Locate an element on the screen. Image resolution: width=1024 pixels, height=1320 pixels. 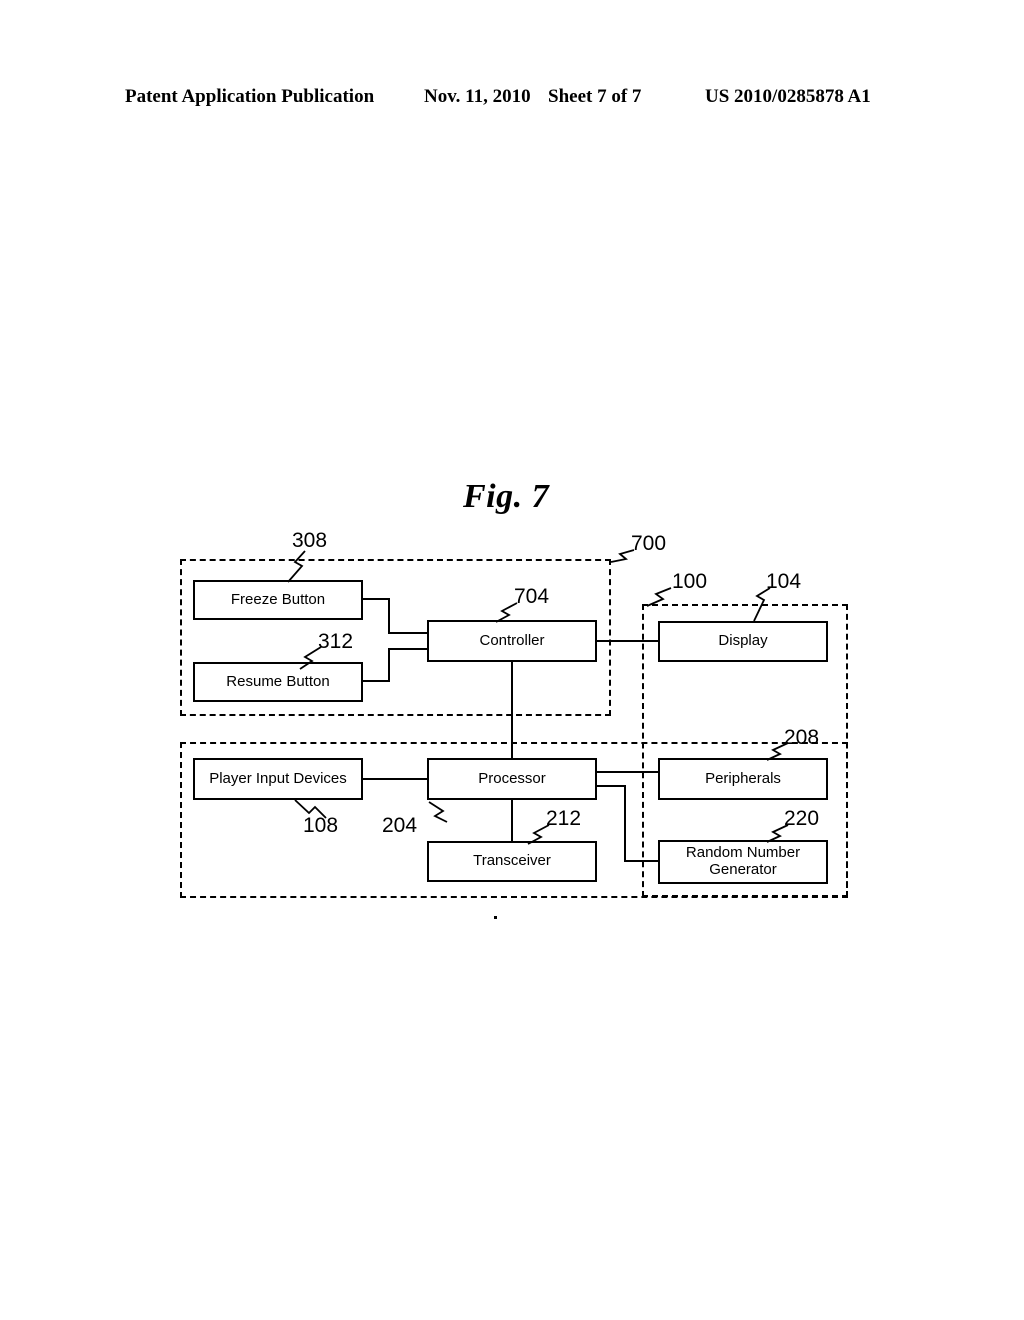
node-freeze-button-label: Freeze Button is located at coordinates (278, 599).